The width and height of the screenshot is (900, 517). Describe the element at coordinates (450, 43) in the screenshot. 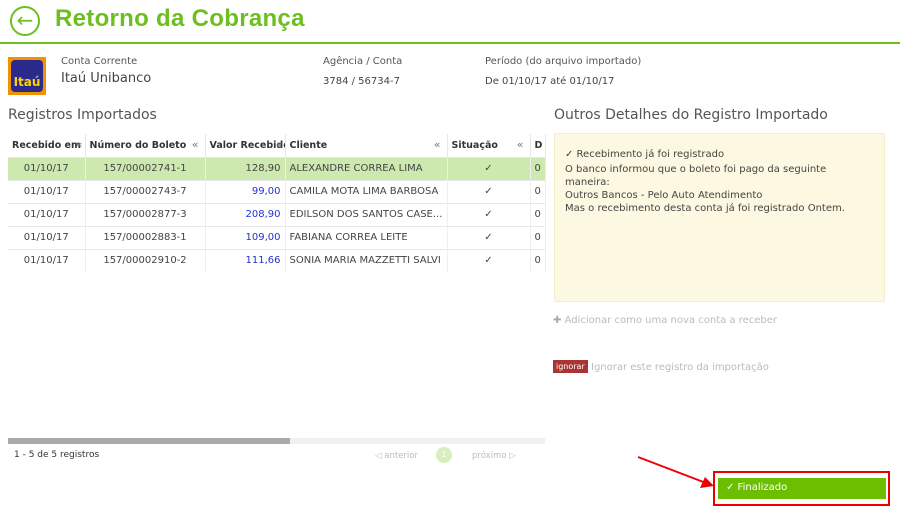

I see `divider` at that location.